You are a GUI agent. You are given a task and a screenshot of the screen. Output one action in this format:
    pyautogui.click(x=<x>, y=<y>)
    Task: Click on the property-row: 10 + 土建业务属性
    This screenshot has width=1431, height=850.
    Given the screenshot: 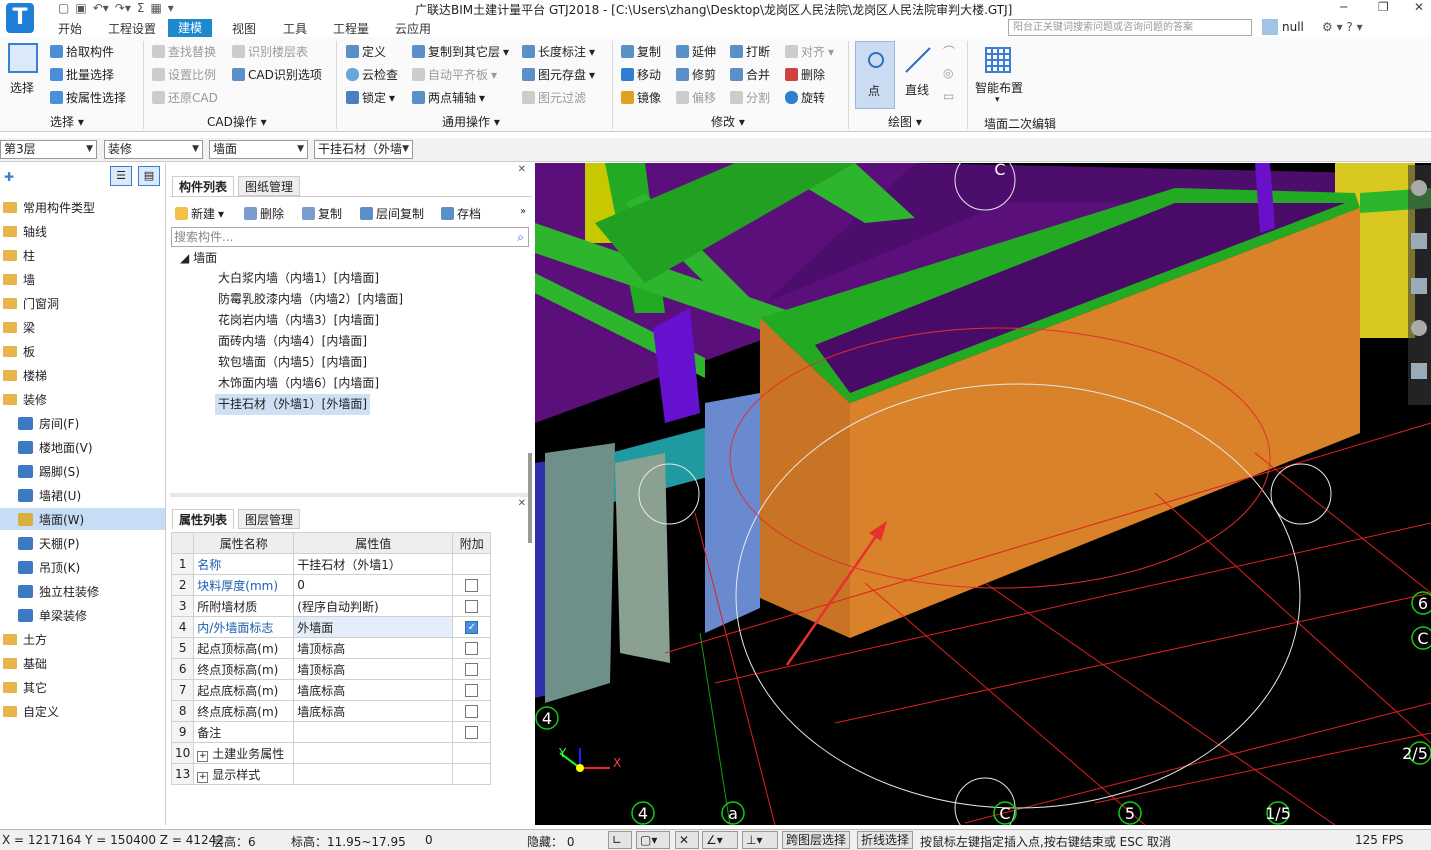 What is the action you would take?
    pyautogui.click(x=331, y=753)
    